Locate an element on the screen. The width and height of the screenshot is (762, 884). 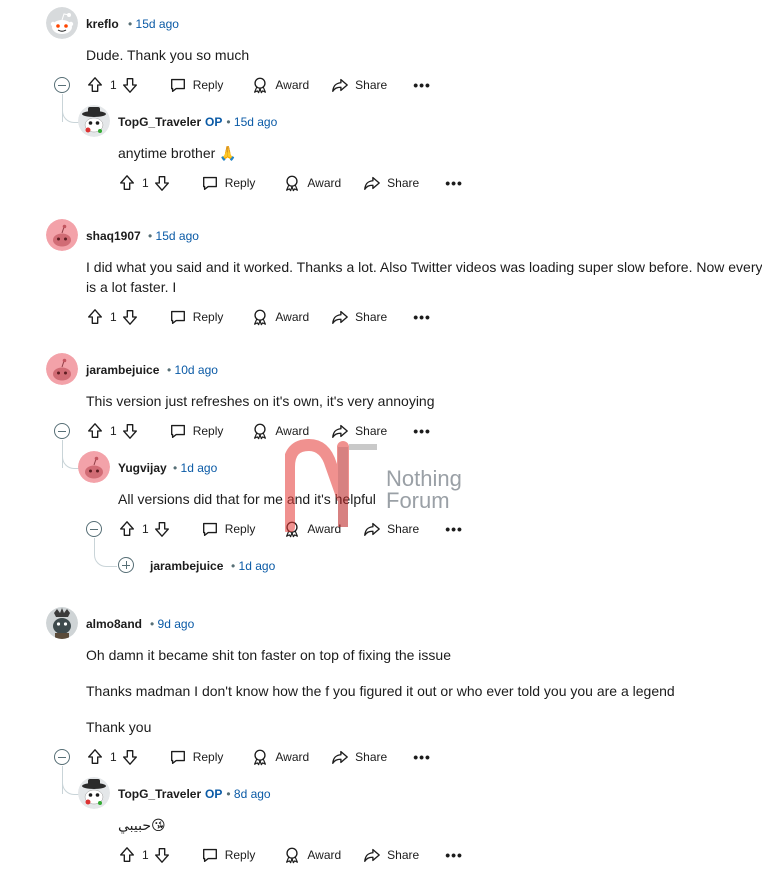
username: Yugvijay is located at coordinates (142, 468).